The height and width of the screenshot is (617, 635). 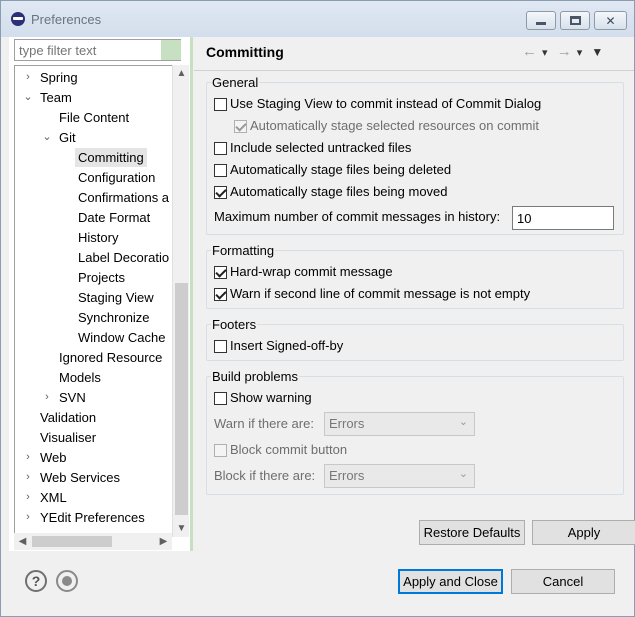 I want to click on restore-defaults-button: Restore Defaults, so click(x=472, y=532).